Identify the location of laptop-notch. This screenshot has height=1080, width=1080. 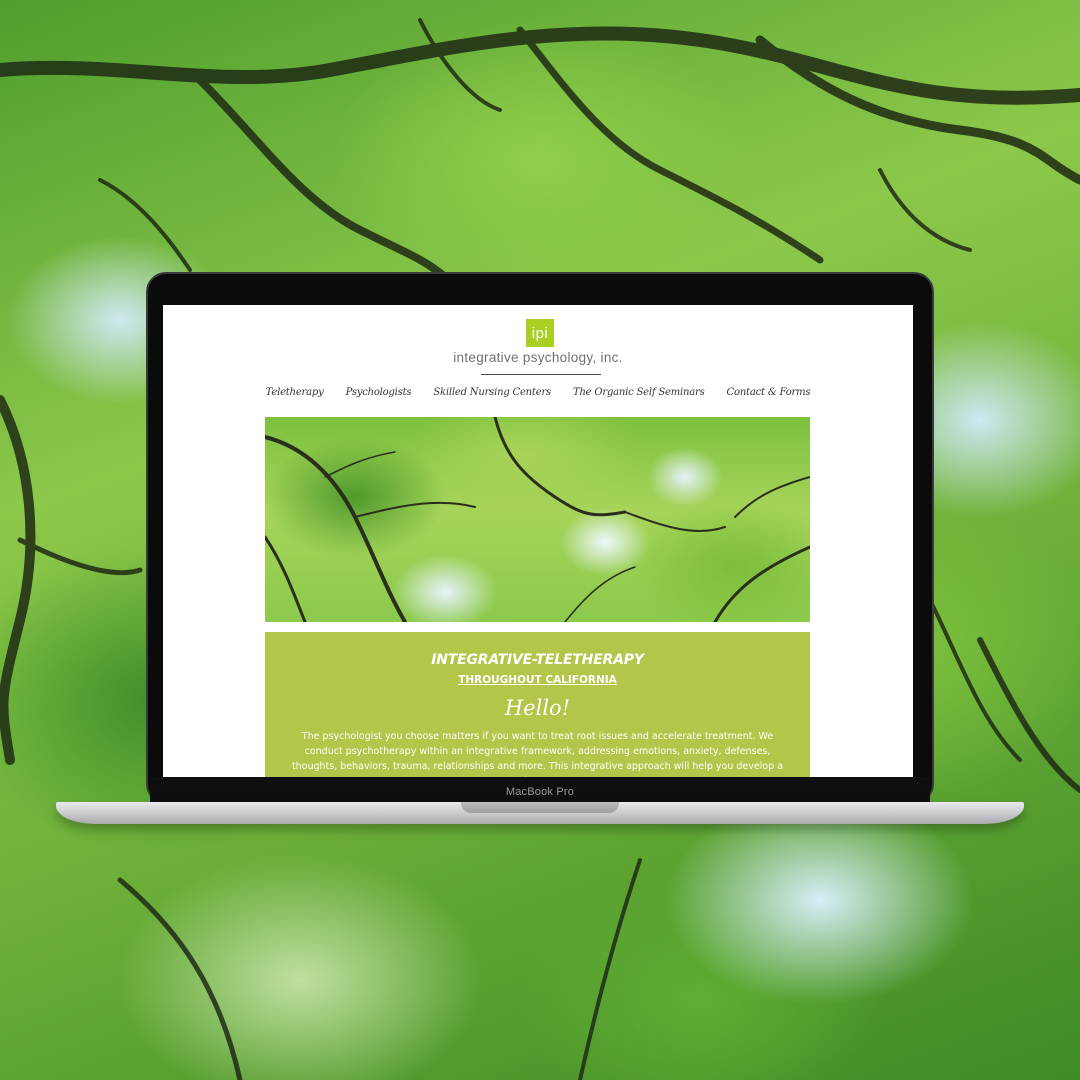
(540, 807).